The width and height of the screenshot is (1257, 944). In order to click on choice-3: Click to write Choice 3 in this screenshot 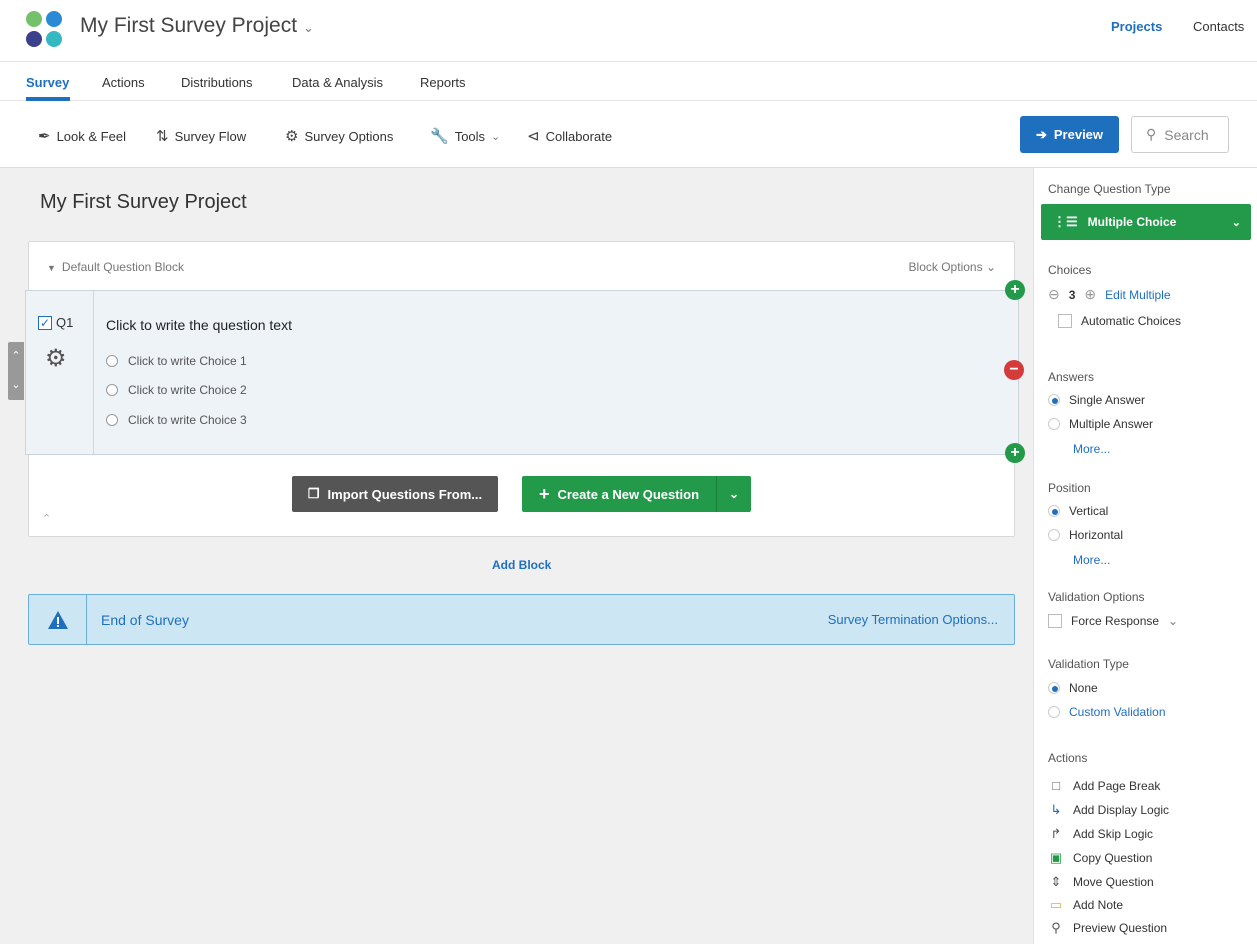, I will do `click(176, 420)`.